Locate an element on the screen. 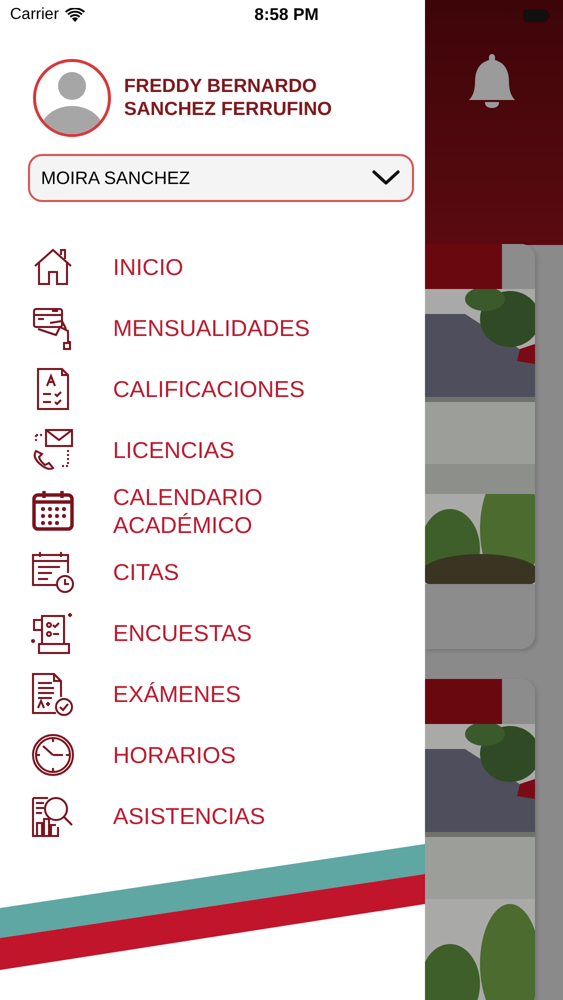  user-name: FREDDY BERNARDO SANCHEZ FERRUFINO is located at coordinates (228, 98).